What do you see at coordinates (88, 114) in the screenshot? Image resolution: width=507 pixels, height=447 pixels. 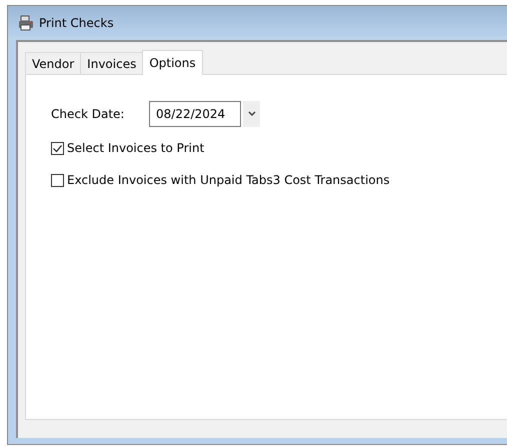 I see `check-date-label: Check Date:` at bounding box center [88, 114].